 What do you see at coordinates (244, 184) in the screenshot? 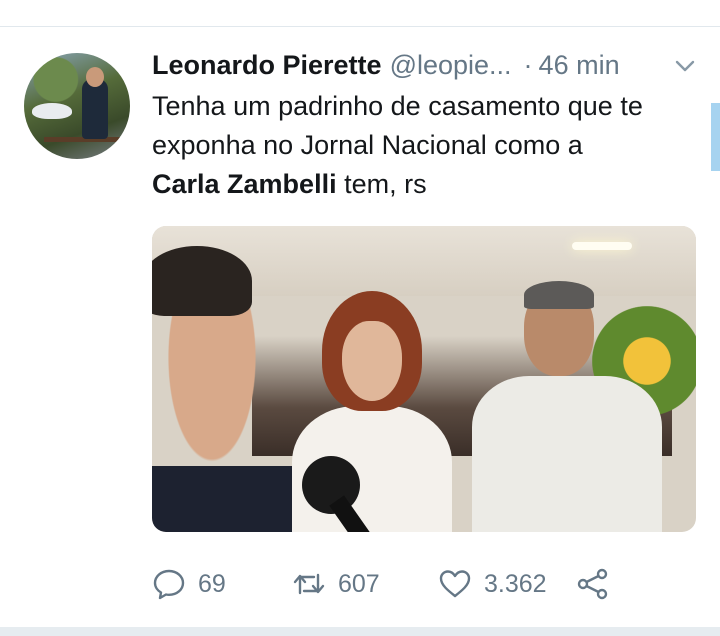
I see `mention-name: Carla Zambelli` at bounding box center [244, 184].